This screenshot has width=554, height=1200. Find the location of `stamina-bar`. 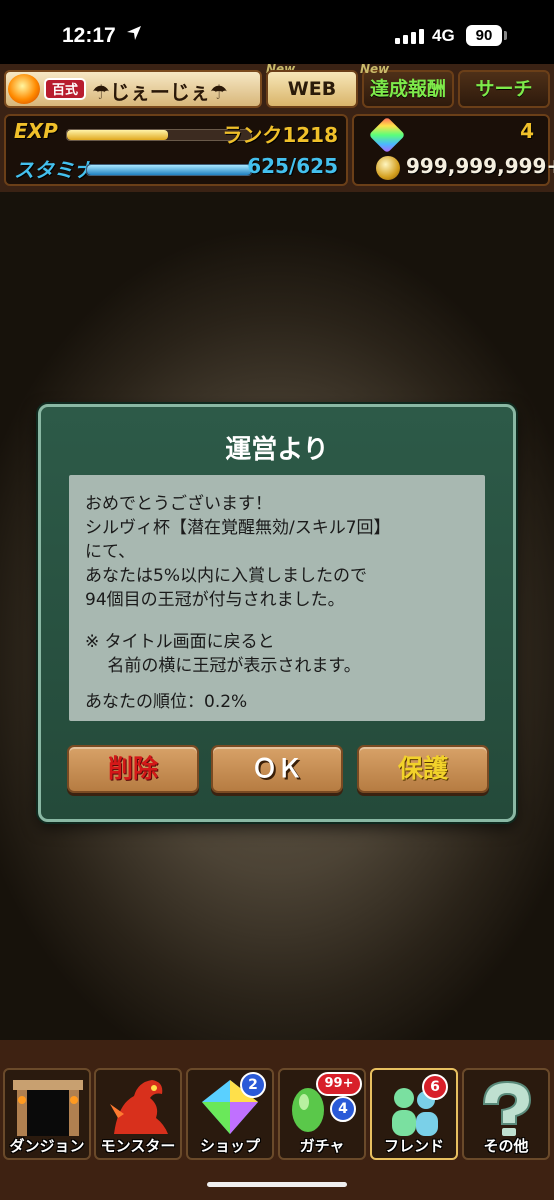

stamina-bar is located at coordinates (169, 170).